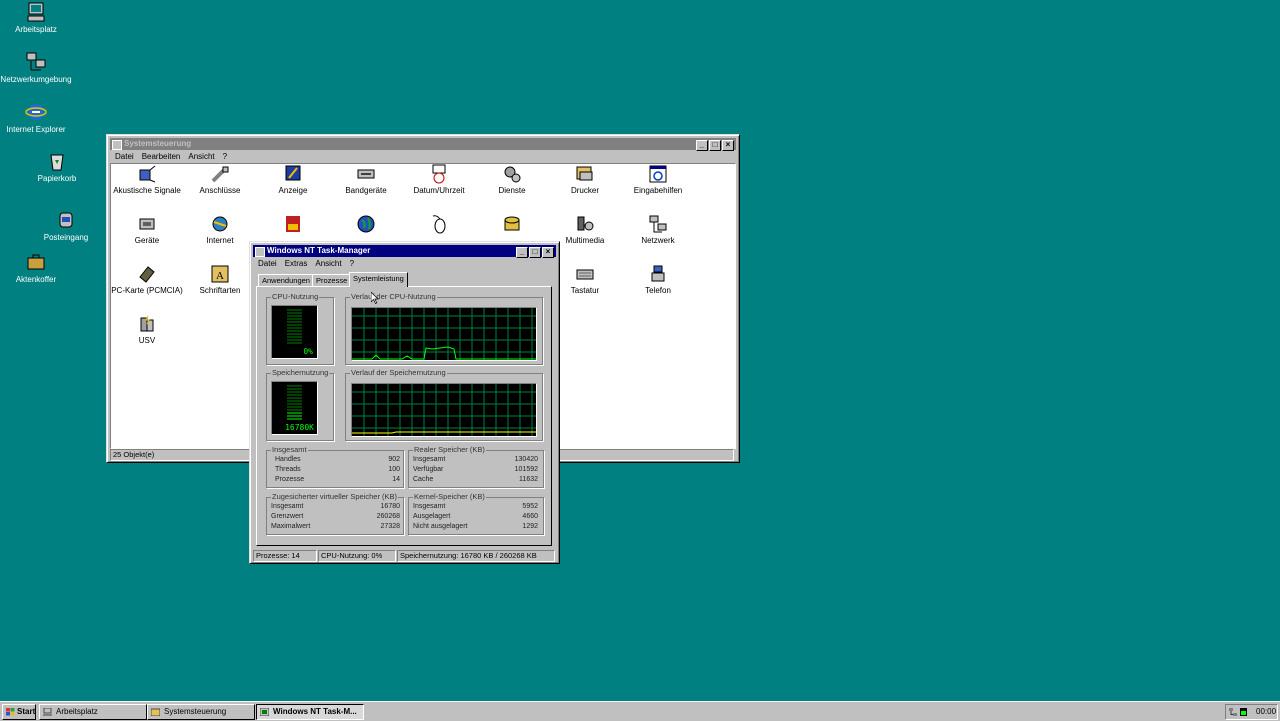 The height and width of the screenshot is (721, 1280). What do you see at coordinates (393, 296) in the screenshot?
I see `cpu-history-label: Verlauf der CPU-Nutzung` at bounding box center [393, 296].